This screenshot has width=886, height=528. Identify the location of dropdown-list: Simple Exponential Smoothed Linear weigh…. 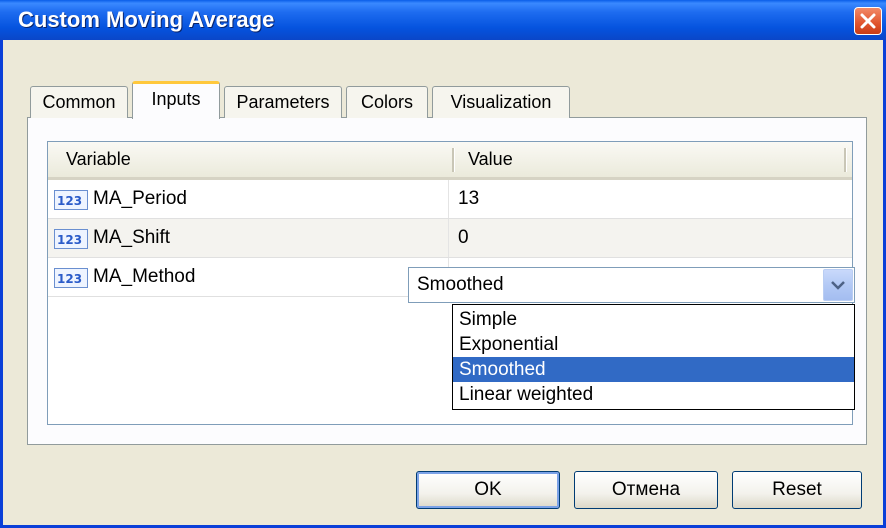
(653, 357).